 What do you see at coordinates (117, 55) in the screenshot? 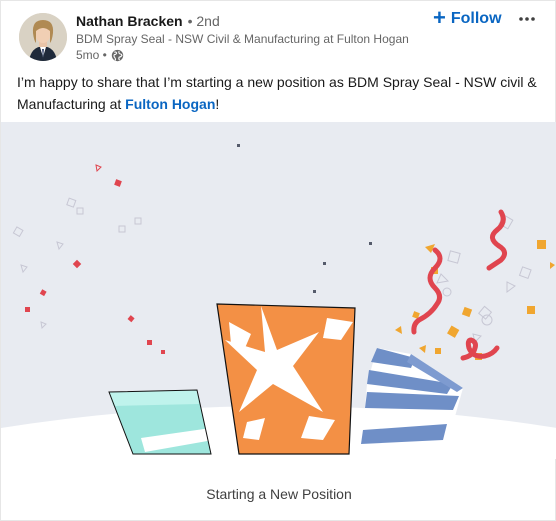
I see `globe-icon` at bounding box center [117, 55].